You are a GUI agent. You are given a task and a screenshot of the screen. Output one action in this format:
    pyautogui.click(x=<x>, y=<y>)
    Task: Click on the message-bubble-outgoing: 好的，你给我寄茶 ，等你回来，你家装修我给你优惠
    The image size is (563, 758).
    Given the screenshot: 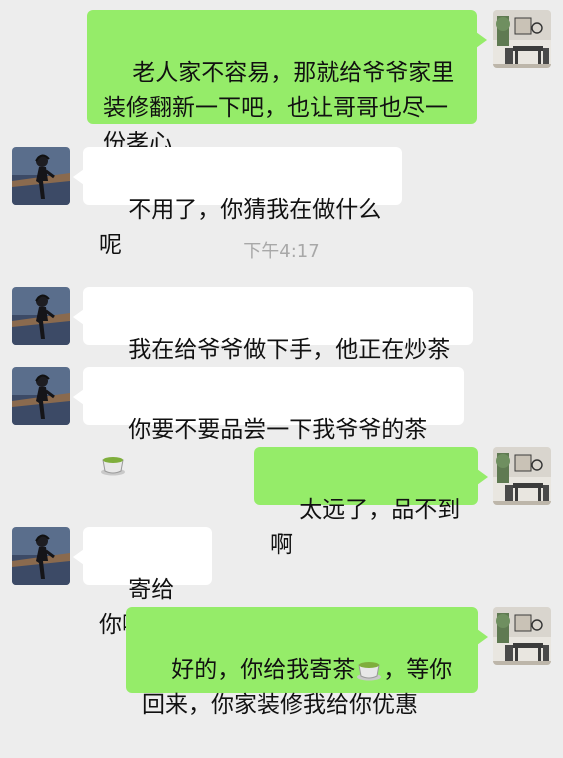 What is the action you would take?
    pyautogui.click(x=307, y=662)
    